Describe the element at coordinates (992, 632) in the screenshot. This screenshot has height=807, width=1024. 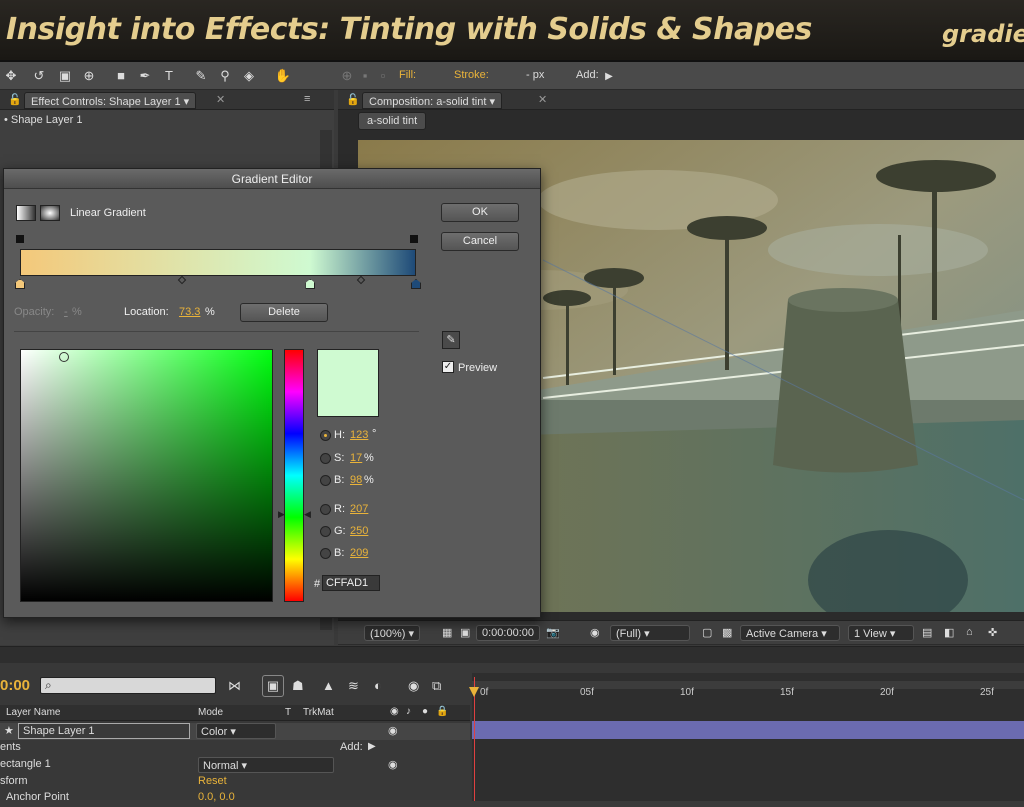
I see `fast-preview-icon: ✜` at that location.